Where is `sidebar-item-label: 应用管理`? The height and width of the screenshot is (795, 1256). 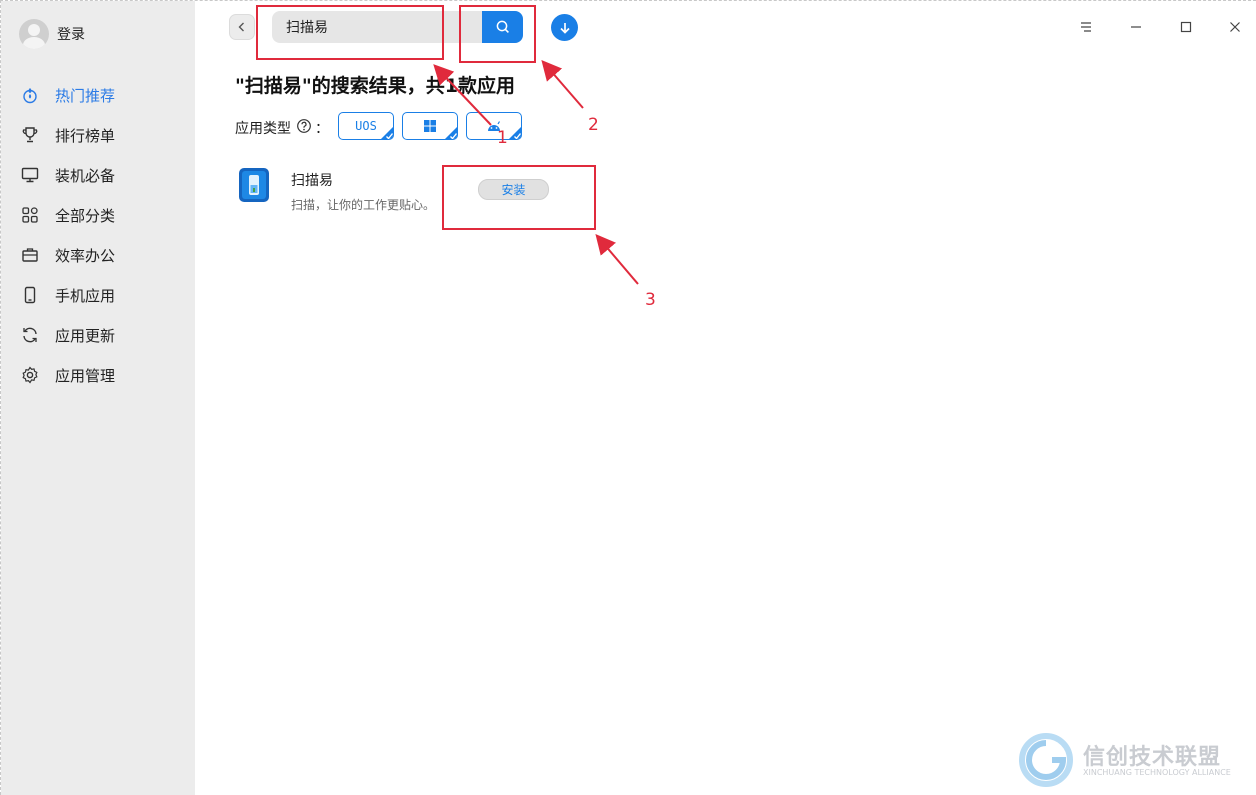 sidebar-item-label: 应用管理 is located at coordinates (85, 375).